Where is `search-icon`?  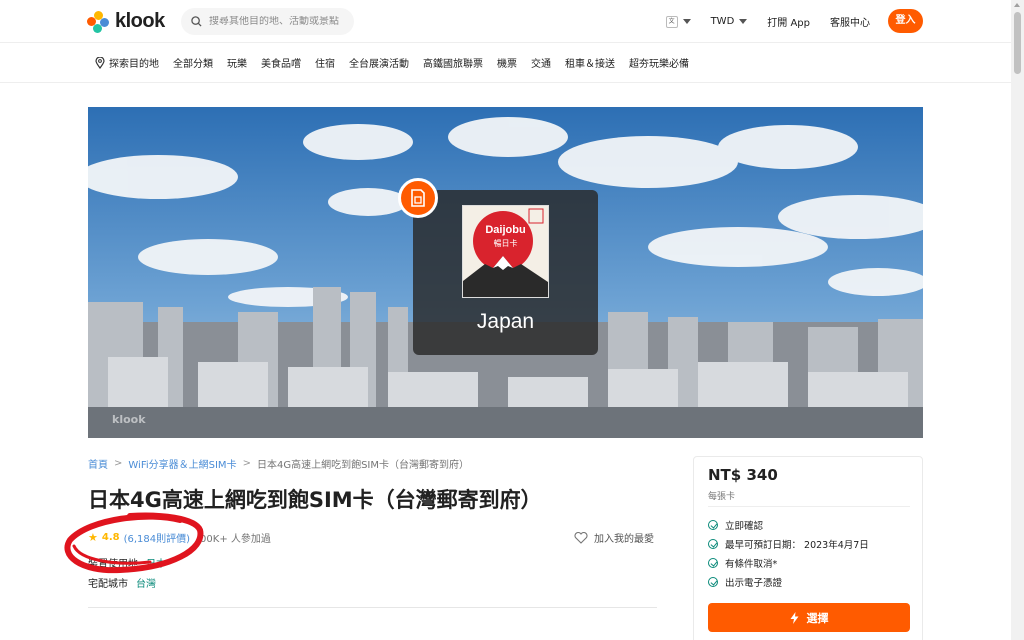
search-icon is located at coordinates (196, 21).